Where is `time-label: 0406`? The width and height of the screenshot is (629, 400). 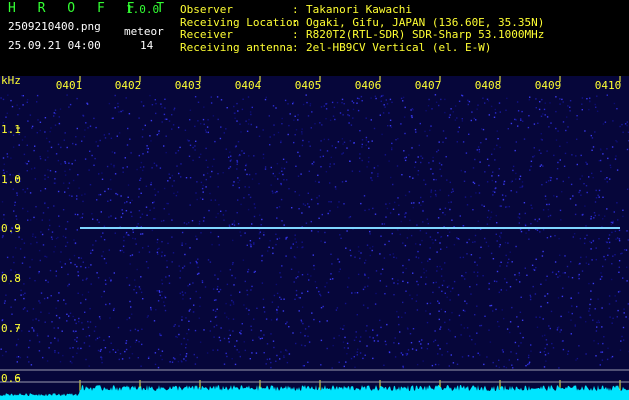 time-label: 0406 is located at coordinates (368, 85).